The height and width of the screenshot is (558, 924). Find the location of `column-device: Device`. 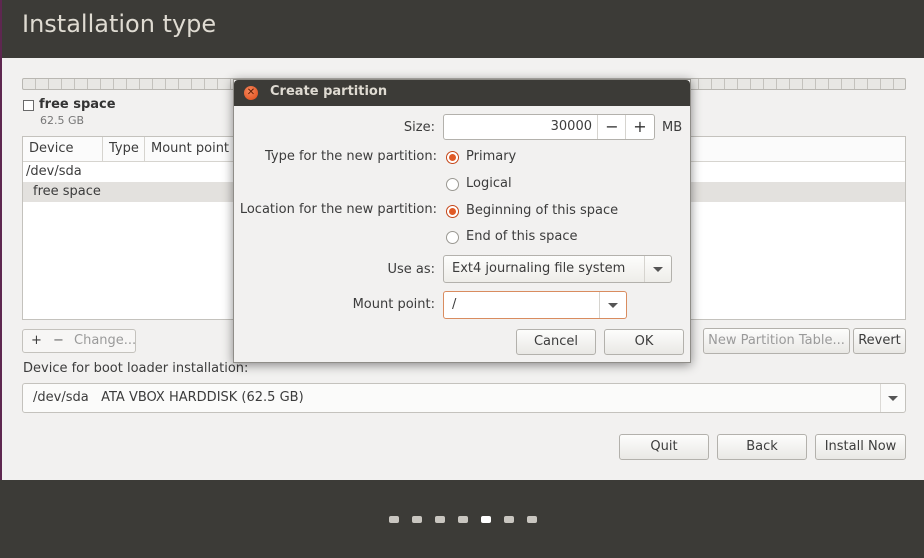

column-device: Device is located at coordinates (63, 149).